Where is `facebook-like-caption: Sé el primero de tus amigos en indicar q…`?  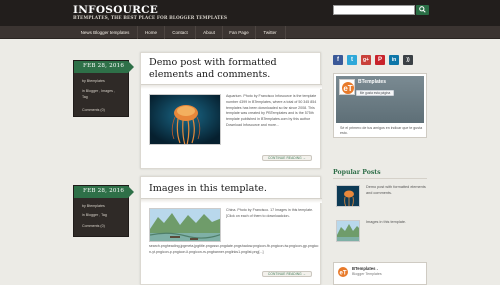
facebook-like-caption: Sé el primero de tus amigos en indicar q… is located at coordinates (381, 131).